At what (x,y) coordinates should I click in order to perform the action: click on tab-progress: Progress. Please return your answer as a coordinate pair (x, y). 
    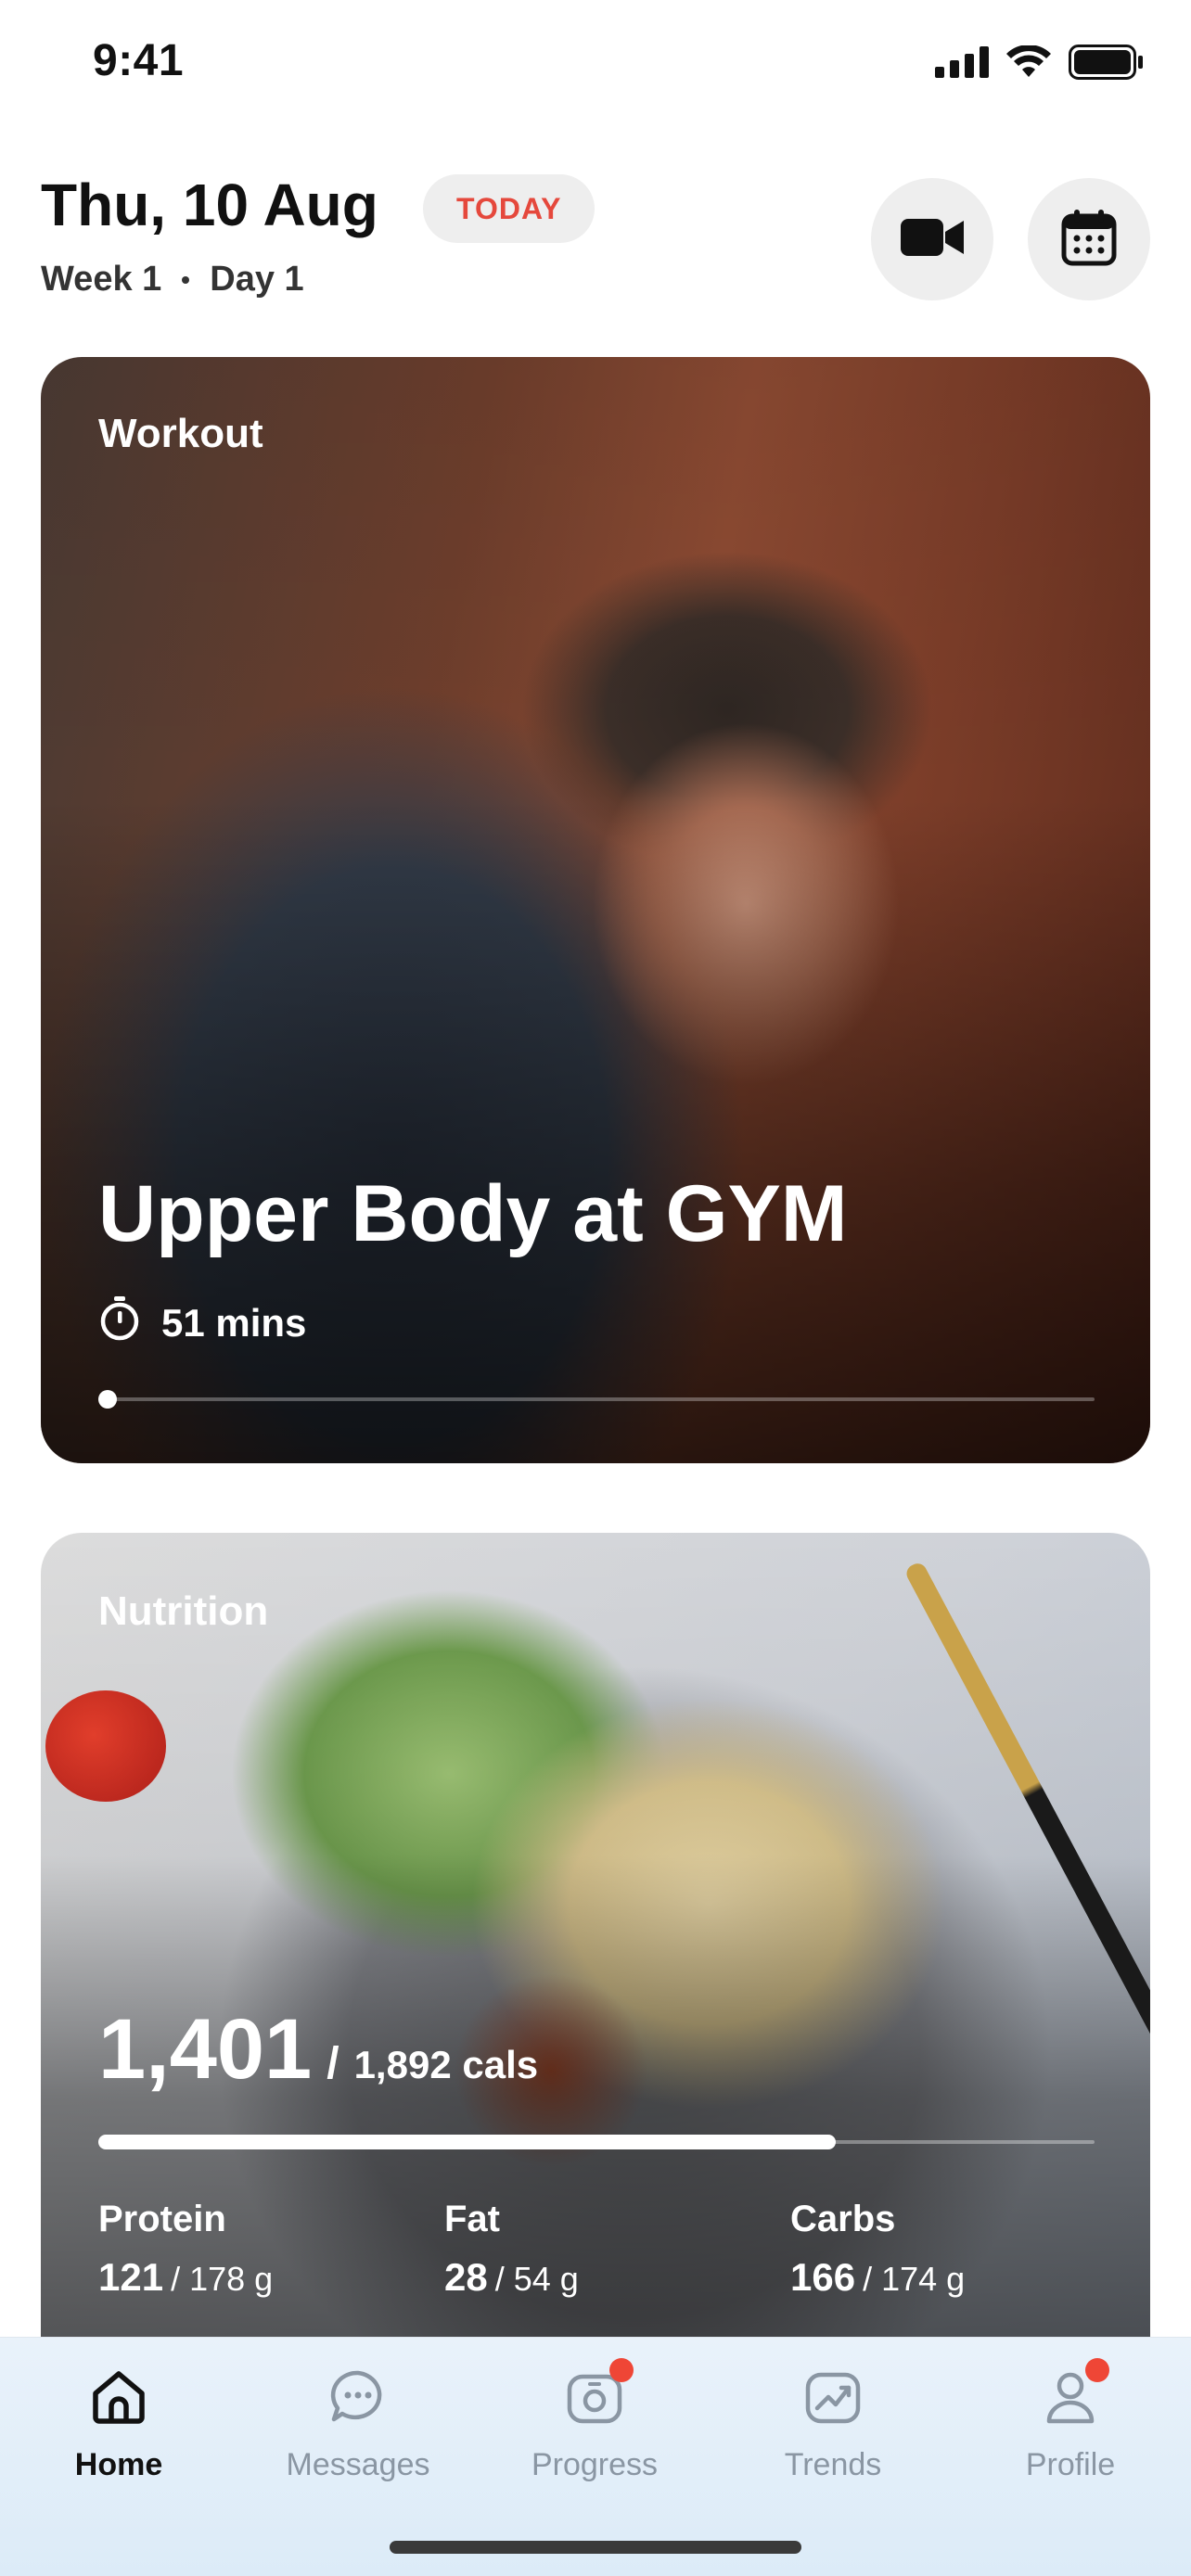
    Looking at the image, I should click on (595, 2431).